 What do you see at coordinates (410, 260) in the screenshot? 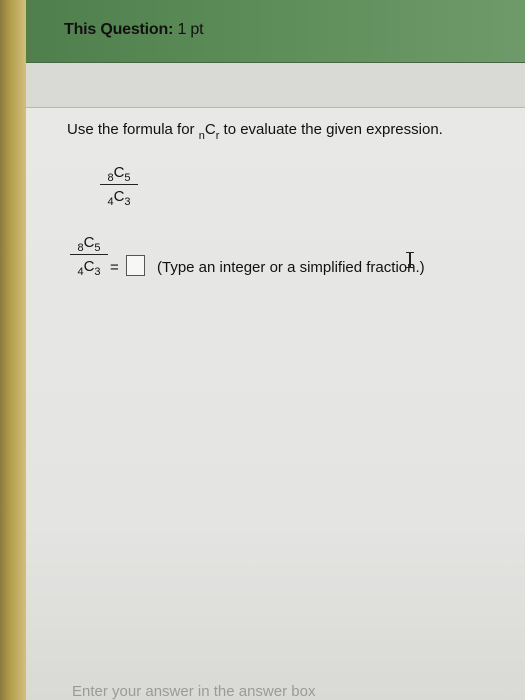
I see `text-cursor-icon` at bounding box center [410, 260].